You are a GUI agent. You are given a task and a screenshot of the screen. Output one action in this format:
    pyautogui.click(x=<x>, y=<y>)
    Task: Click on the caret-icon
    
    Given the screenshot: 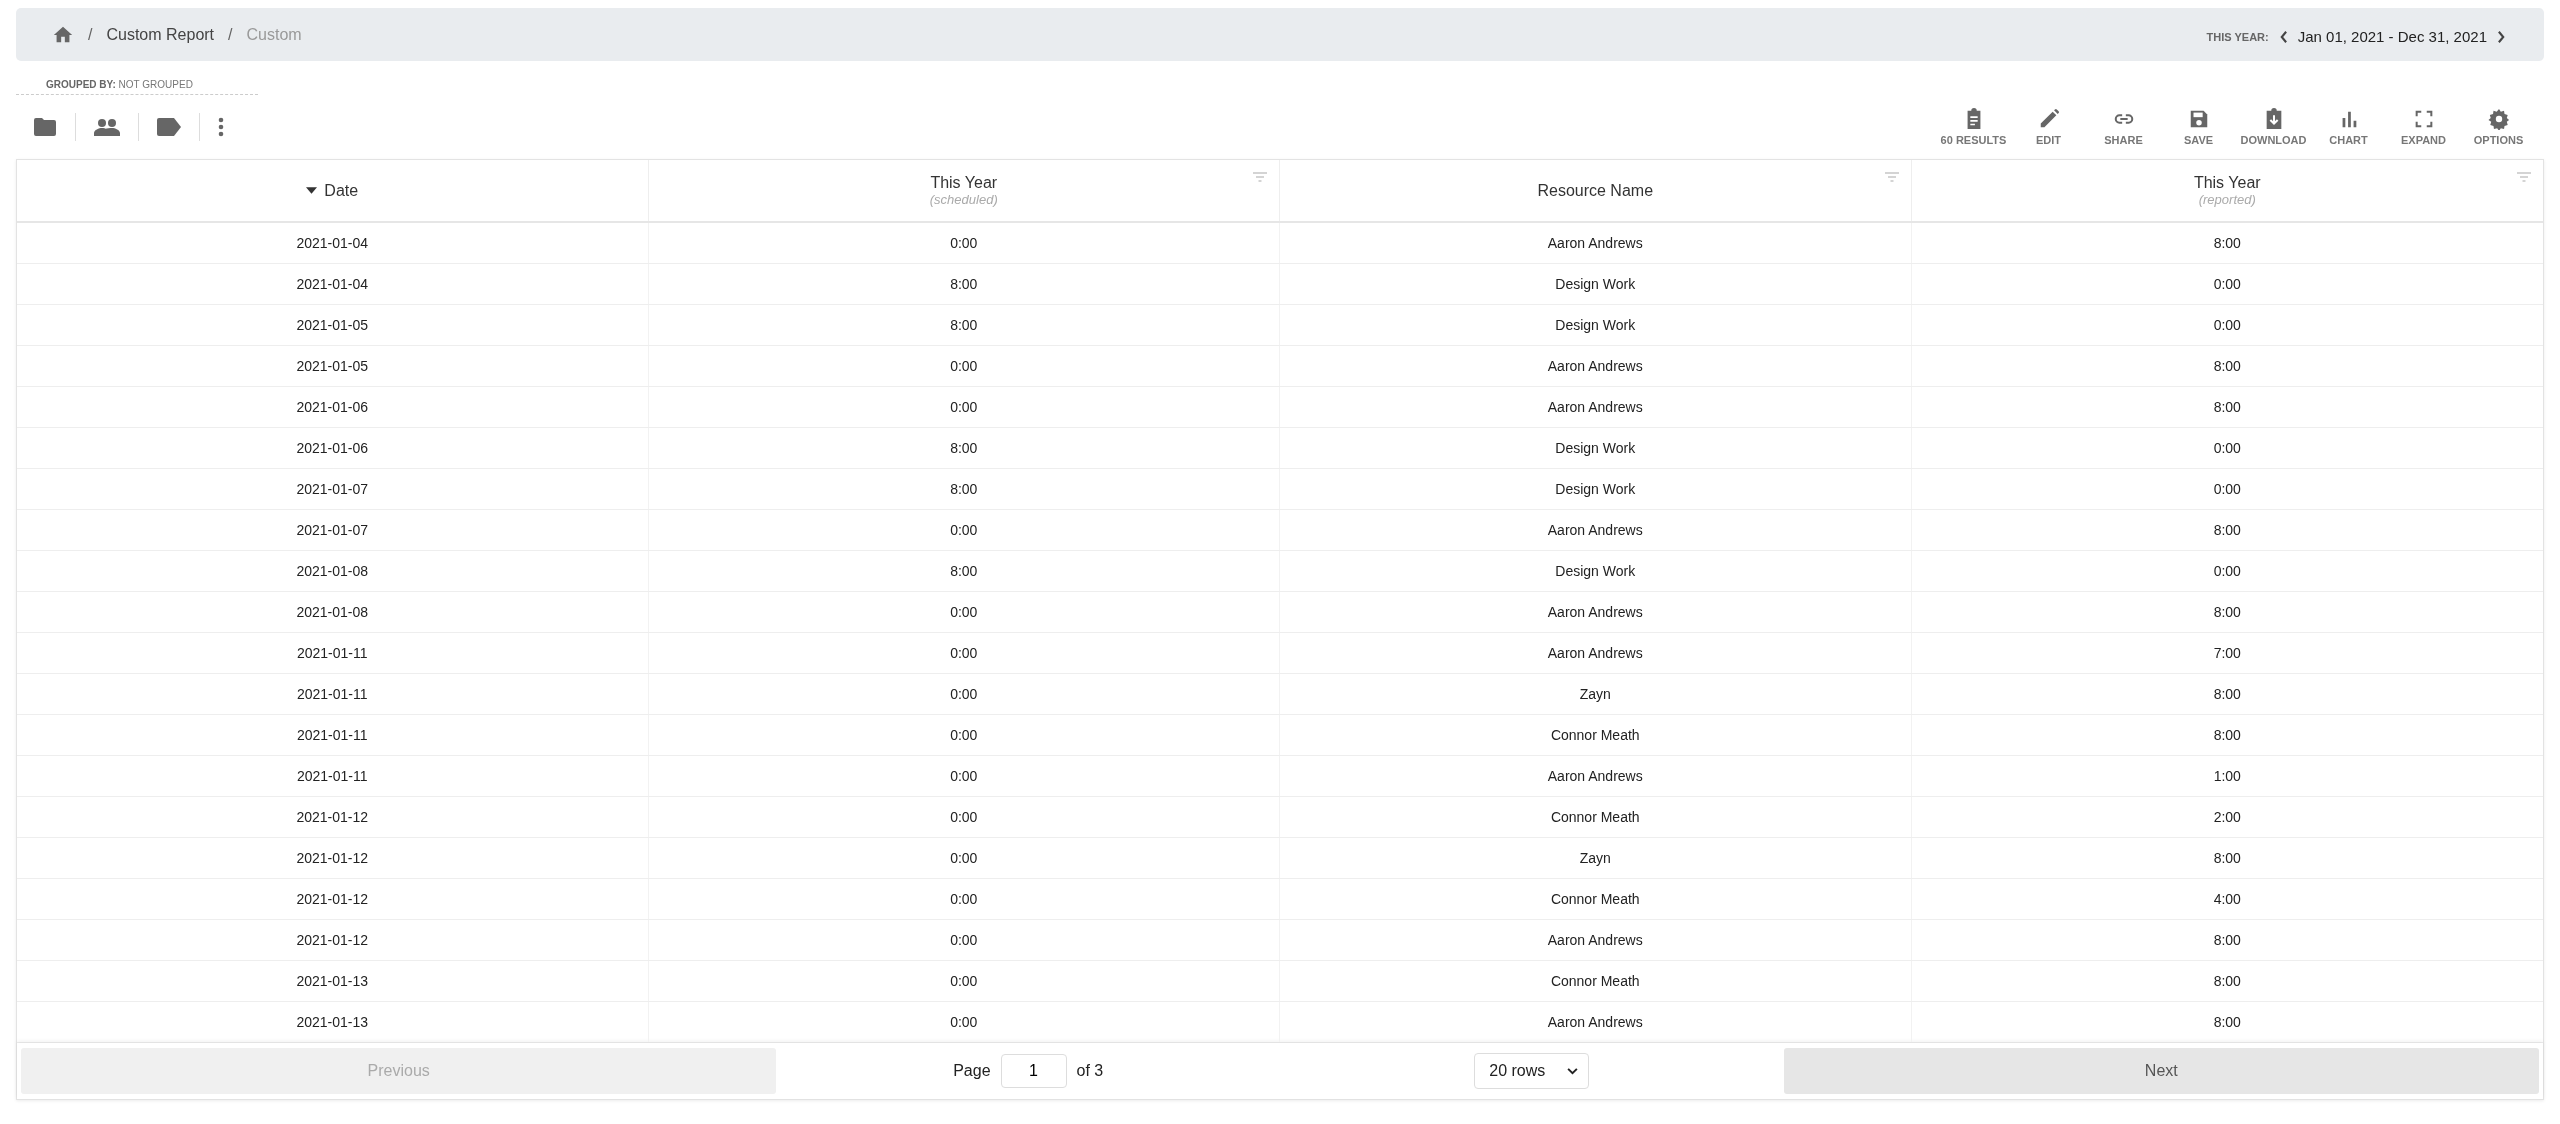 What is the action you would take?
    pyautogui.click(x=1573, y=1071)
    